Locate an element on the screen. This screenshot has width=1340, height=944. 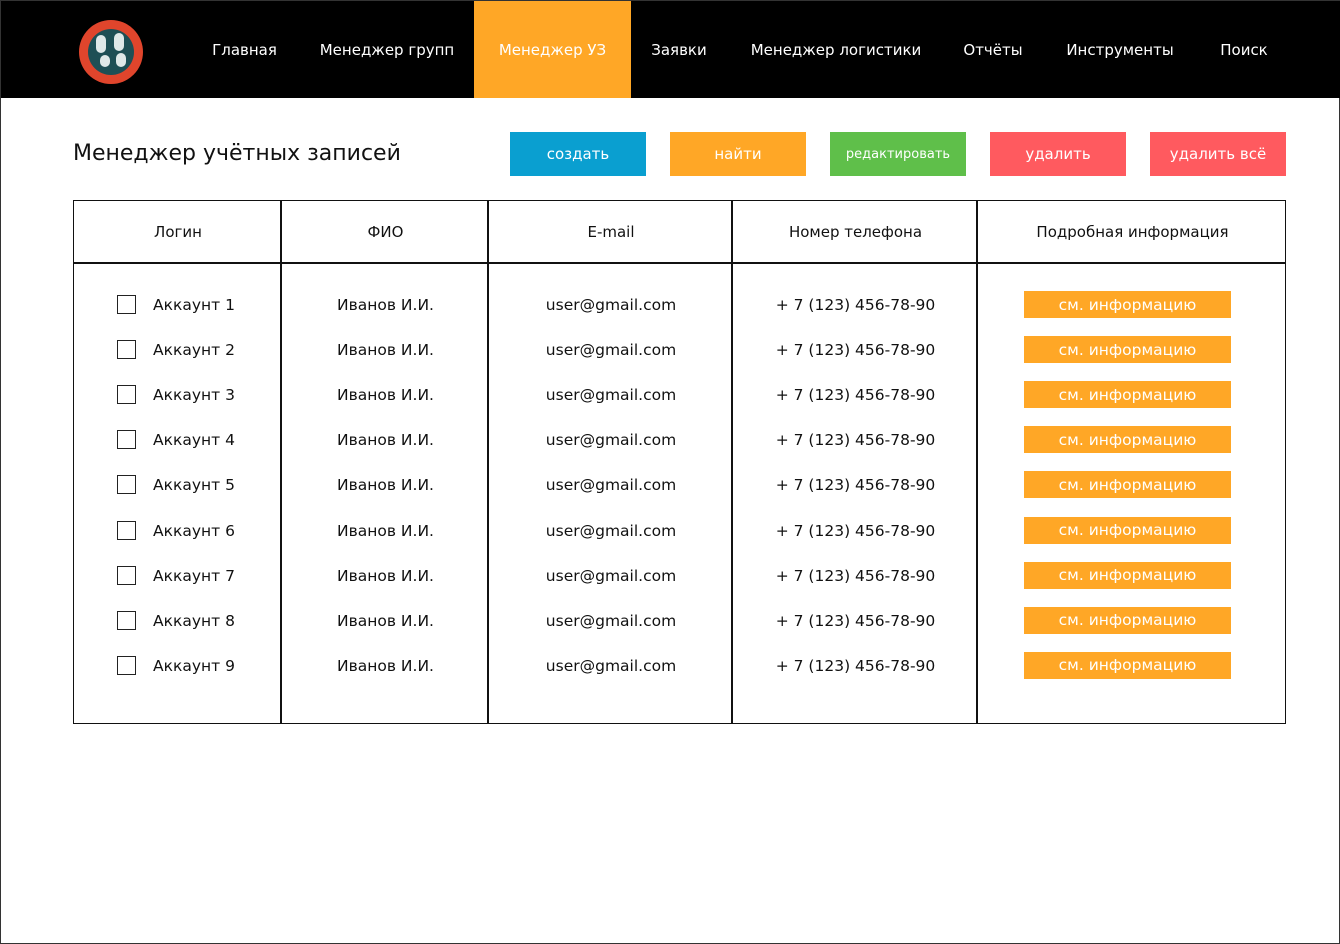
login-cell: Аккаунт 2 is located at coordinates (194, 350).